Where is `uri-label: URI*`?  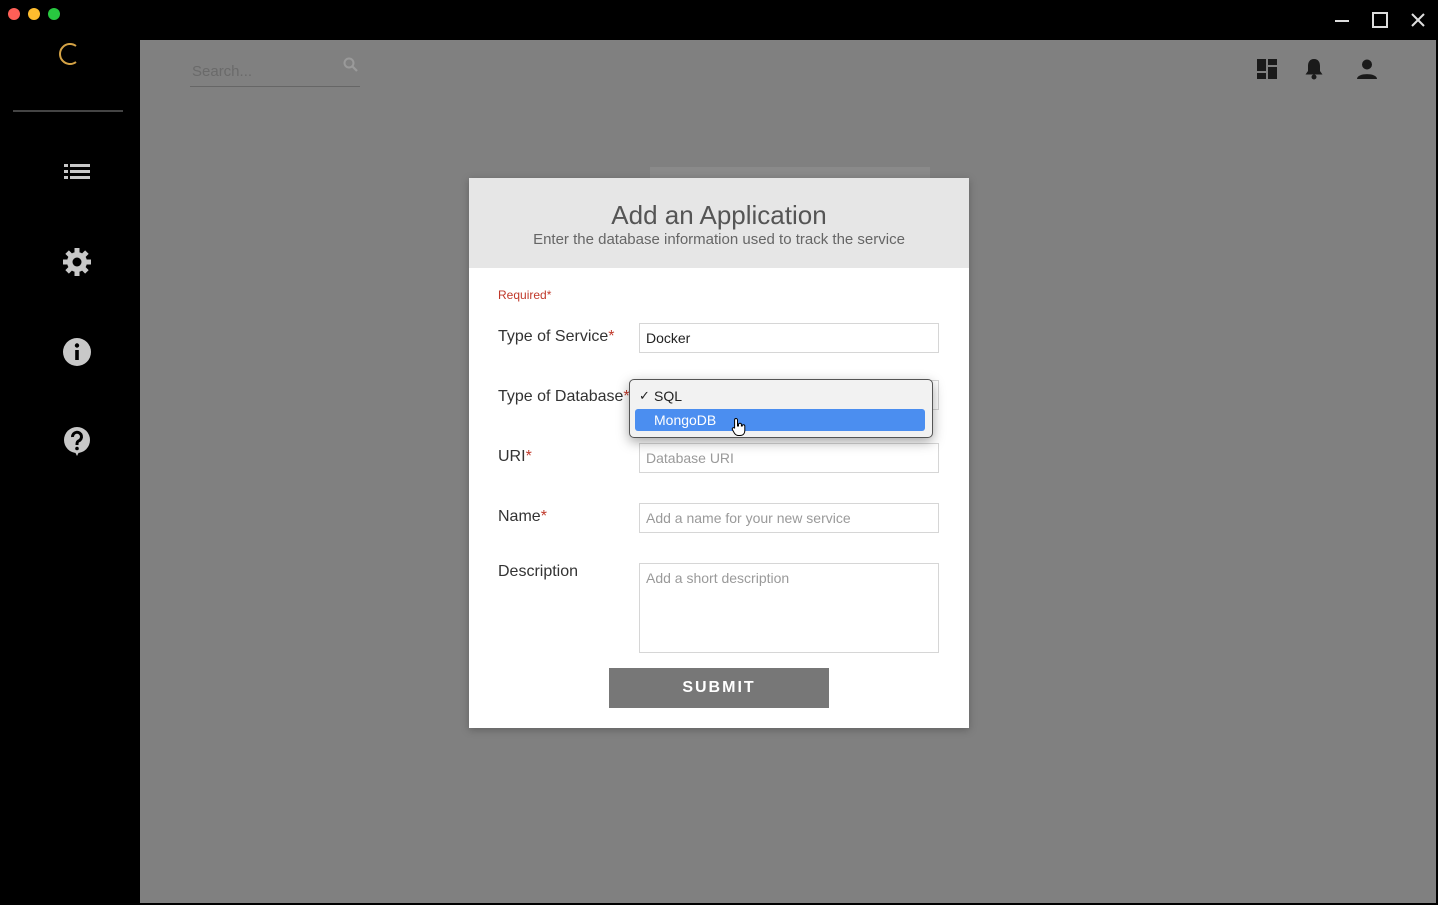
uri-label: URI* is located at coordinates (515, 456).